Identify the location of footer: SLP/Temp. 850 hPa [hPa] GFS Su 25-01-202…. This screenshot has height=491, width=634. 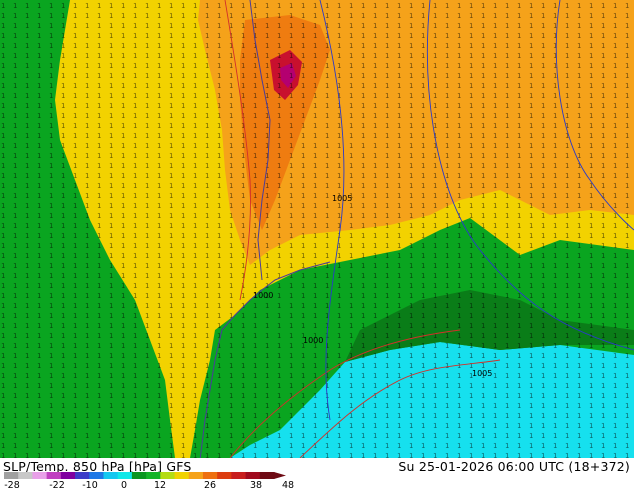
(317, 474).